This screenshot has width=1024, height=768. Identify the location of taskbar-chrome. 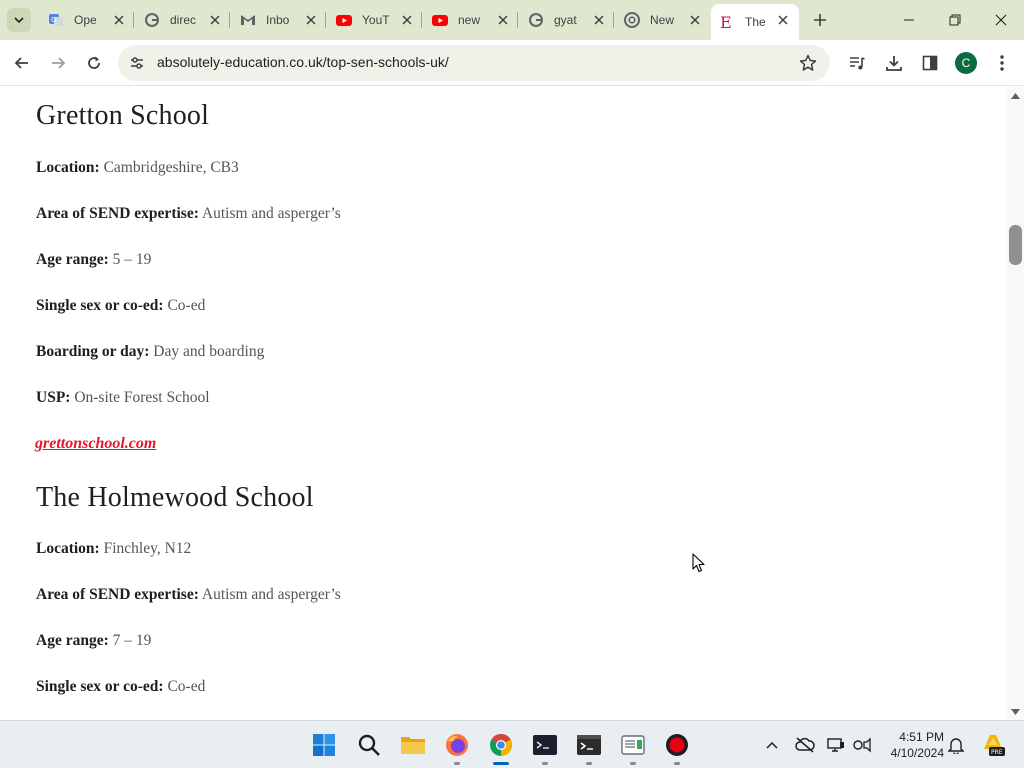
(501, 747).